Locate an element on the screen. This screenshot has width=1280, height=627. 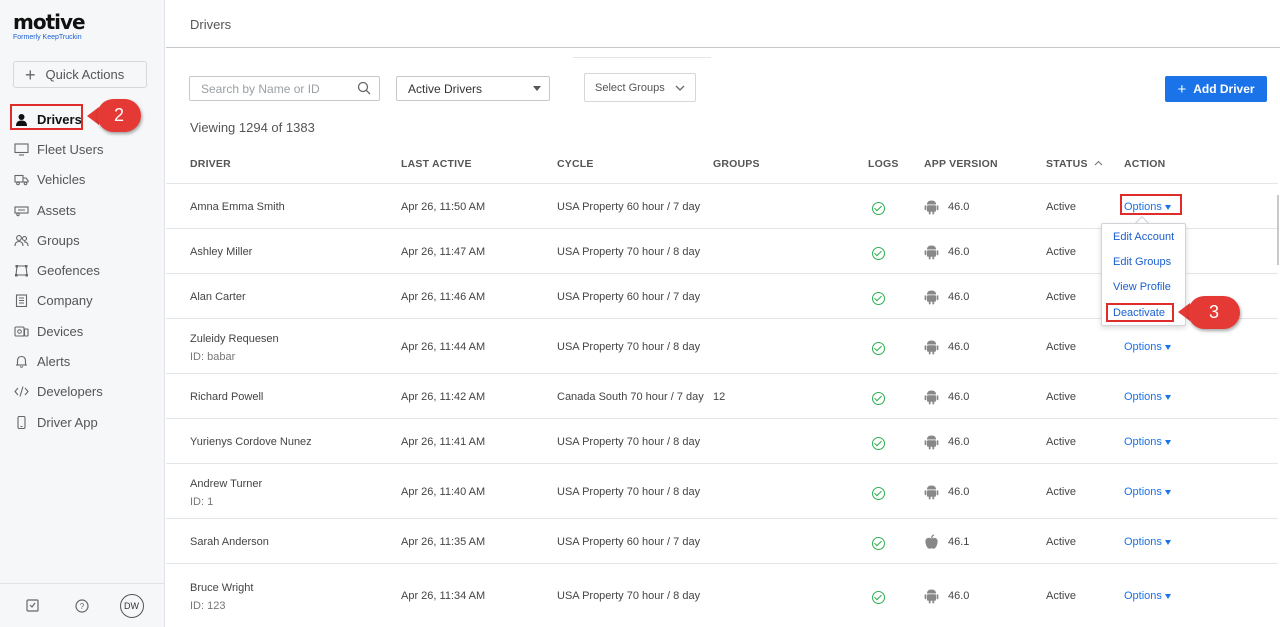
groups-select: Select Groups is located at coordinates (640, 87).